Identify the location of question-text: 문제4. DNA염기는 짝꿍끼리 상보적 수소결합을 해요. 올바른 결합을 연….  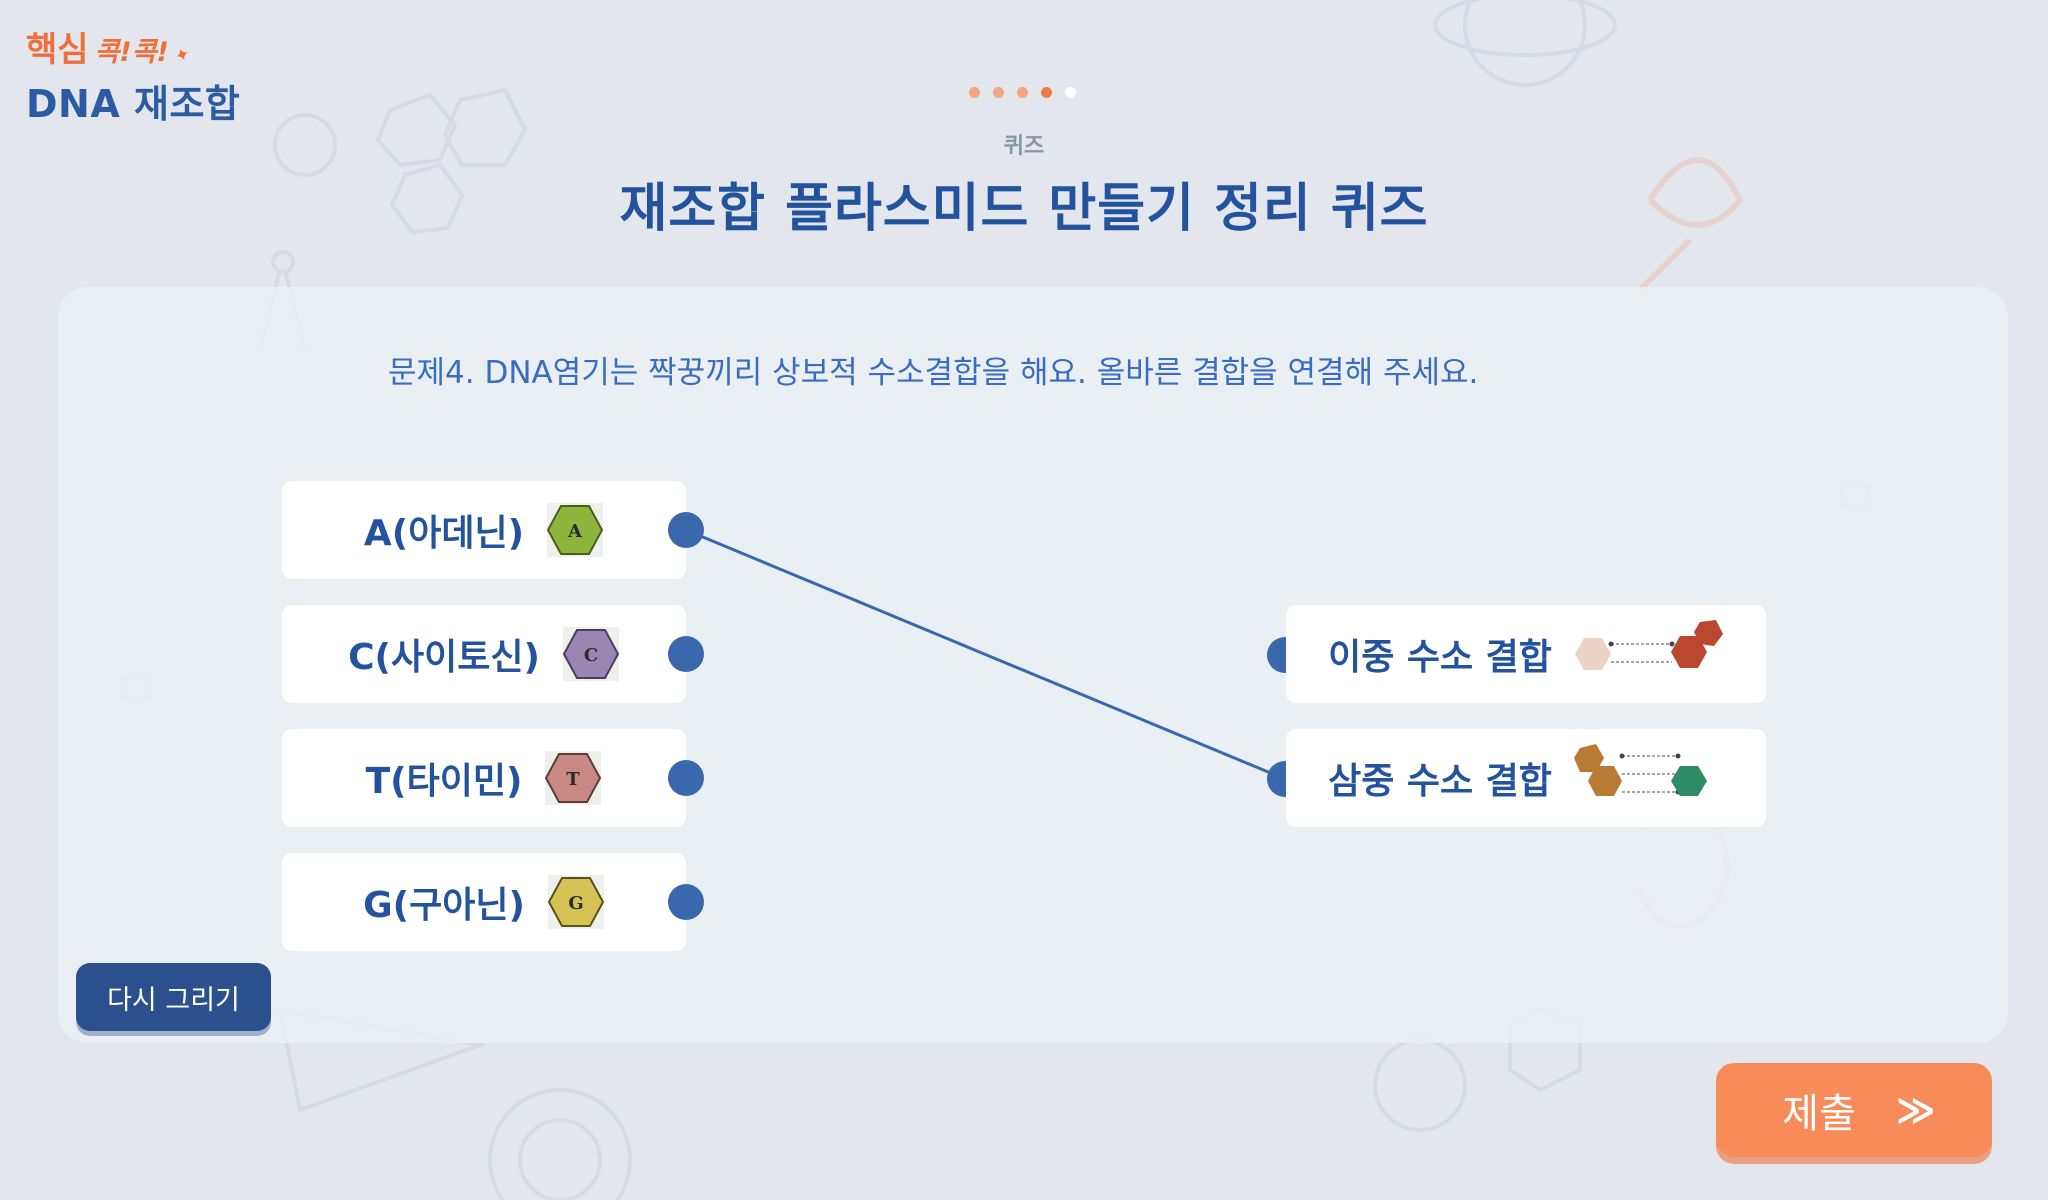
(933, 373).